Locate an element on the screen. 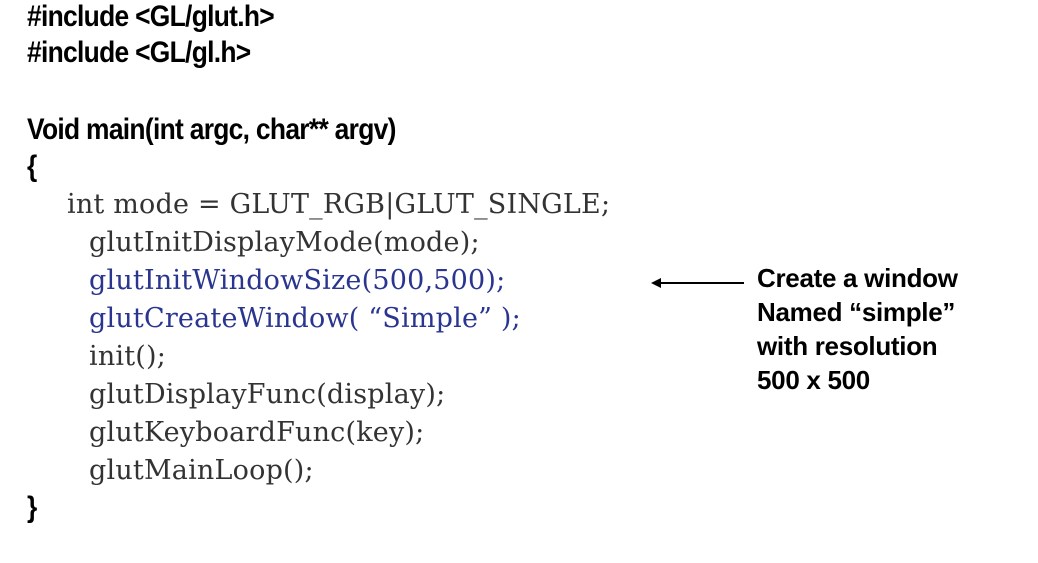 Image resolution: width=1038 pixels, height=563 pixels. code-line-create-window: glutCreateWindow( “Simple” ); is located at coordinates (305, 318).